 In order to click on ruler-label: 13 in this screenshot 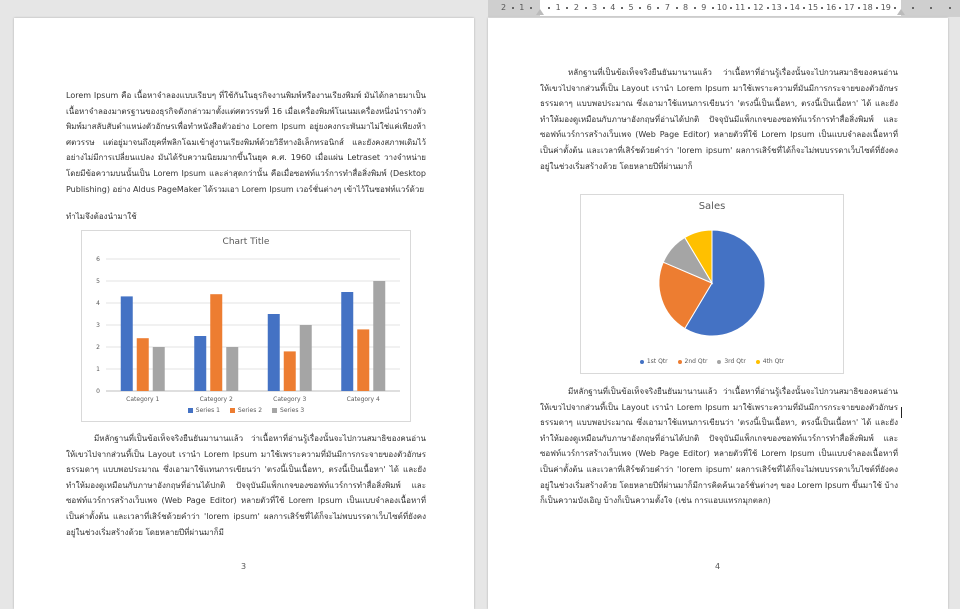, I will do `click(776, 7)`.